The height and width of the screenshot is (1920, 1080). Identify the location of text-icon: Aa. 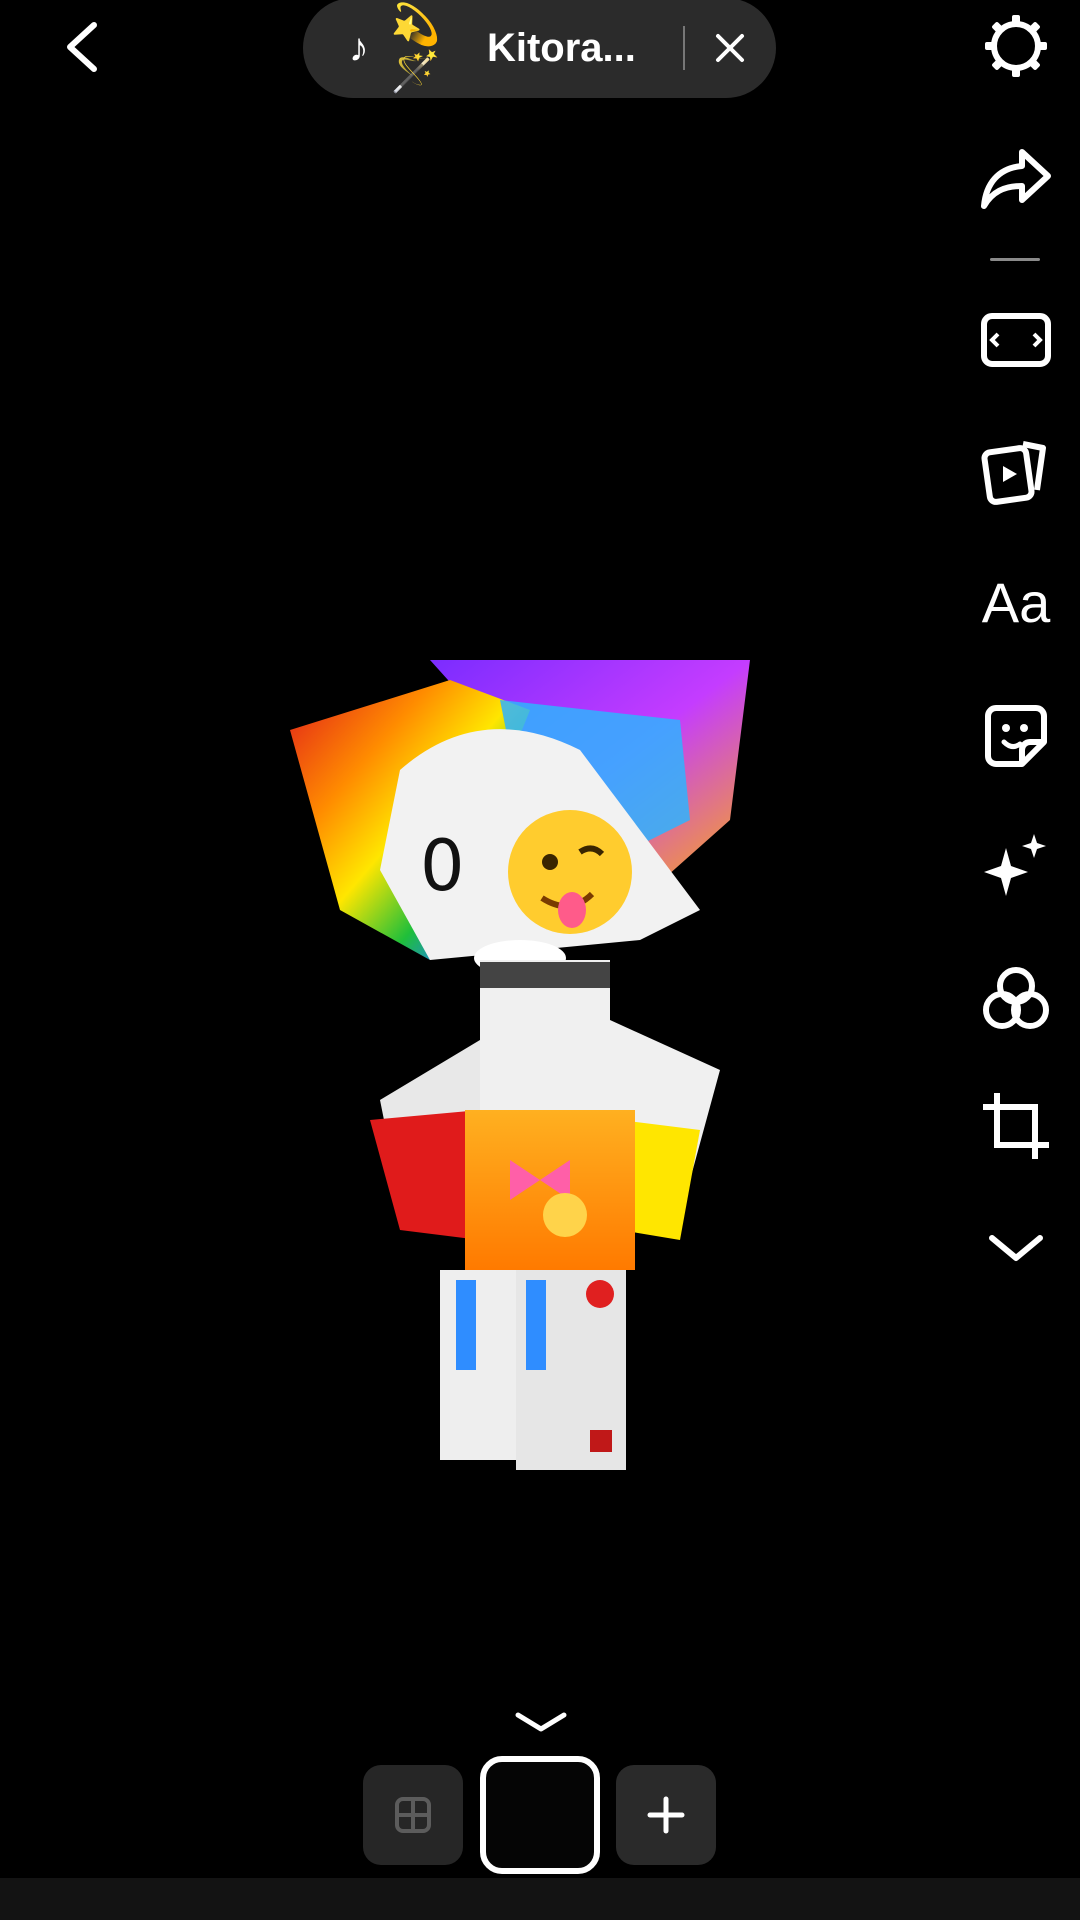
(1016, 602).